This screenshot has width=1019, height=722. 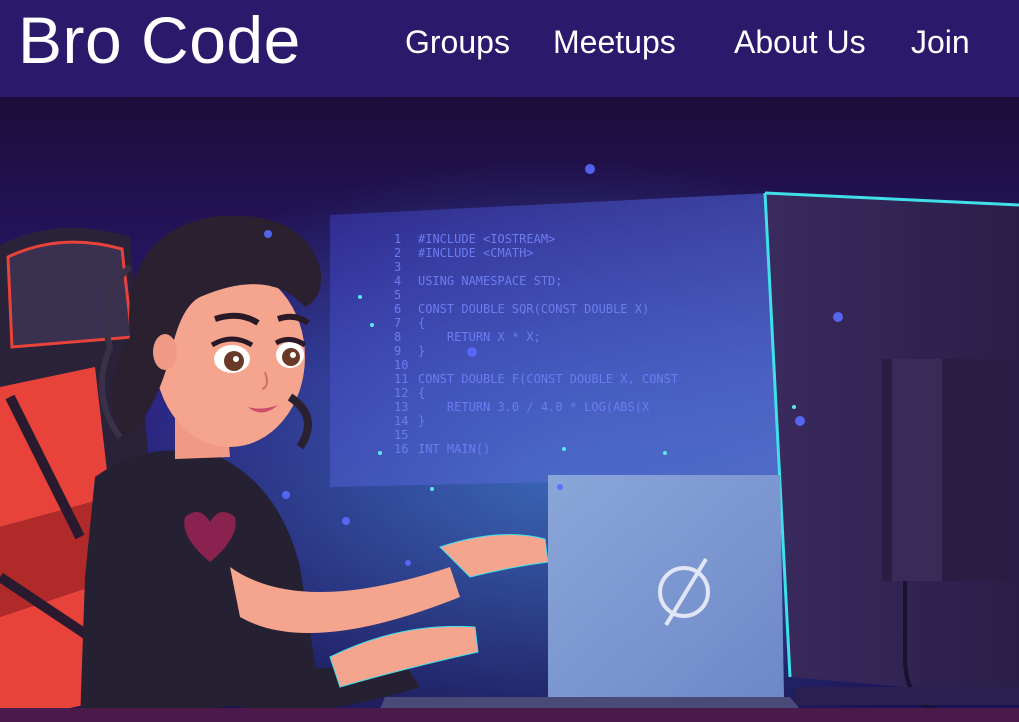 What do you see at coordinates (397, 281) in the screenshot?
I see `code-line-number: 4` at bounding box center [397, 281].